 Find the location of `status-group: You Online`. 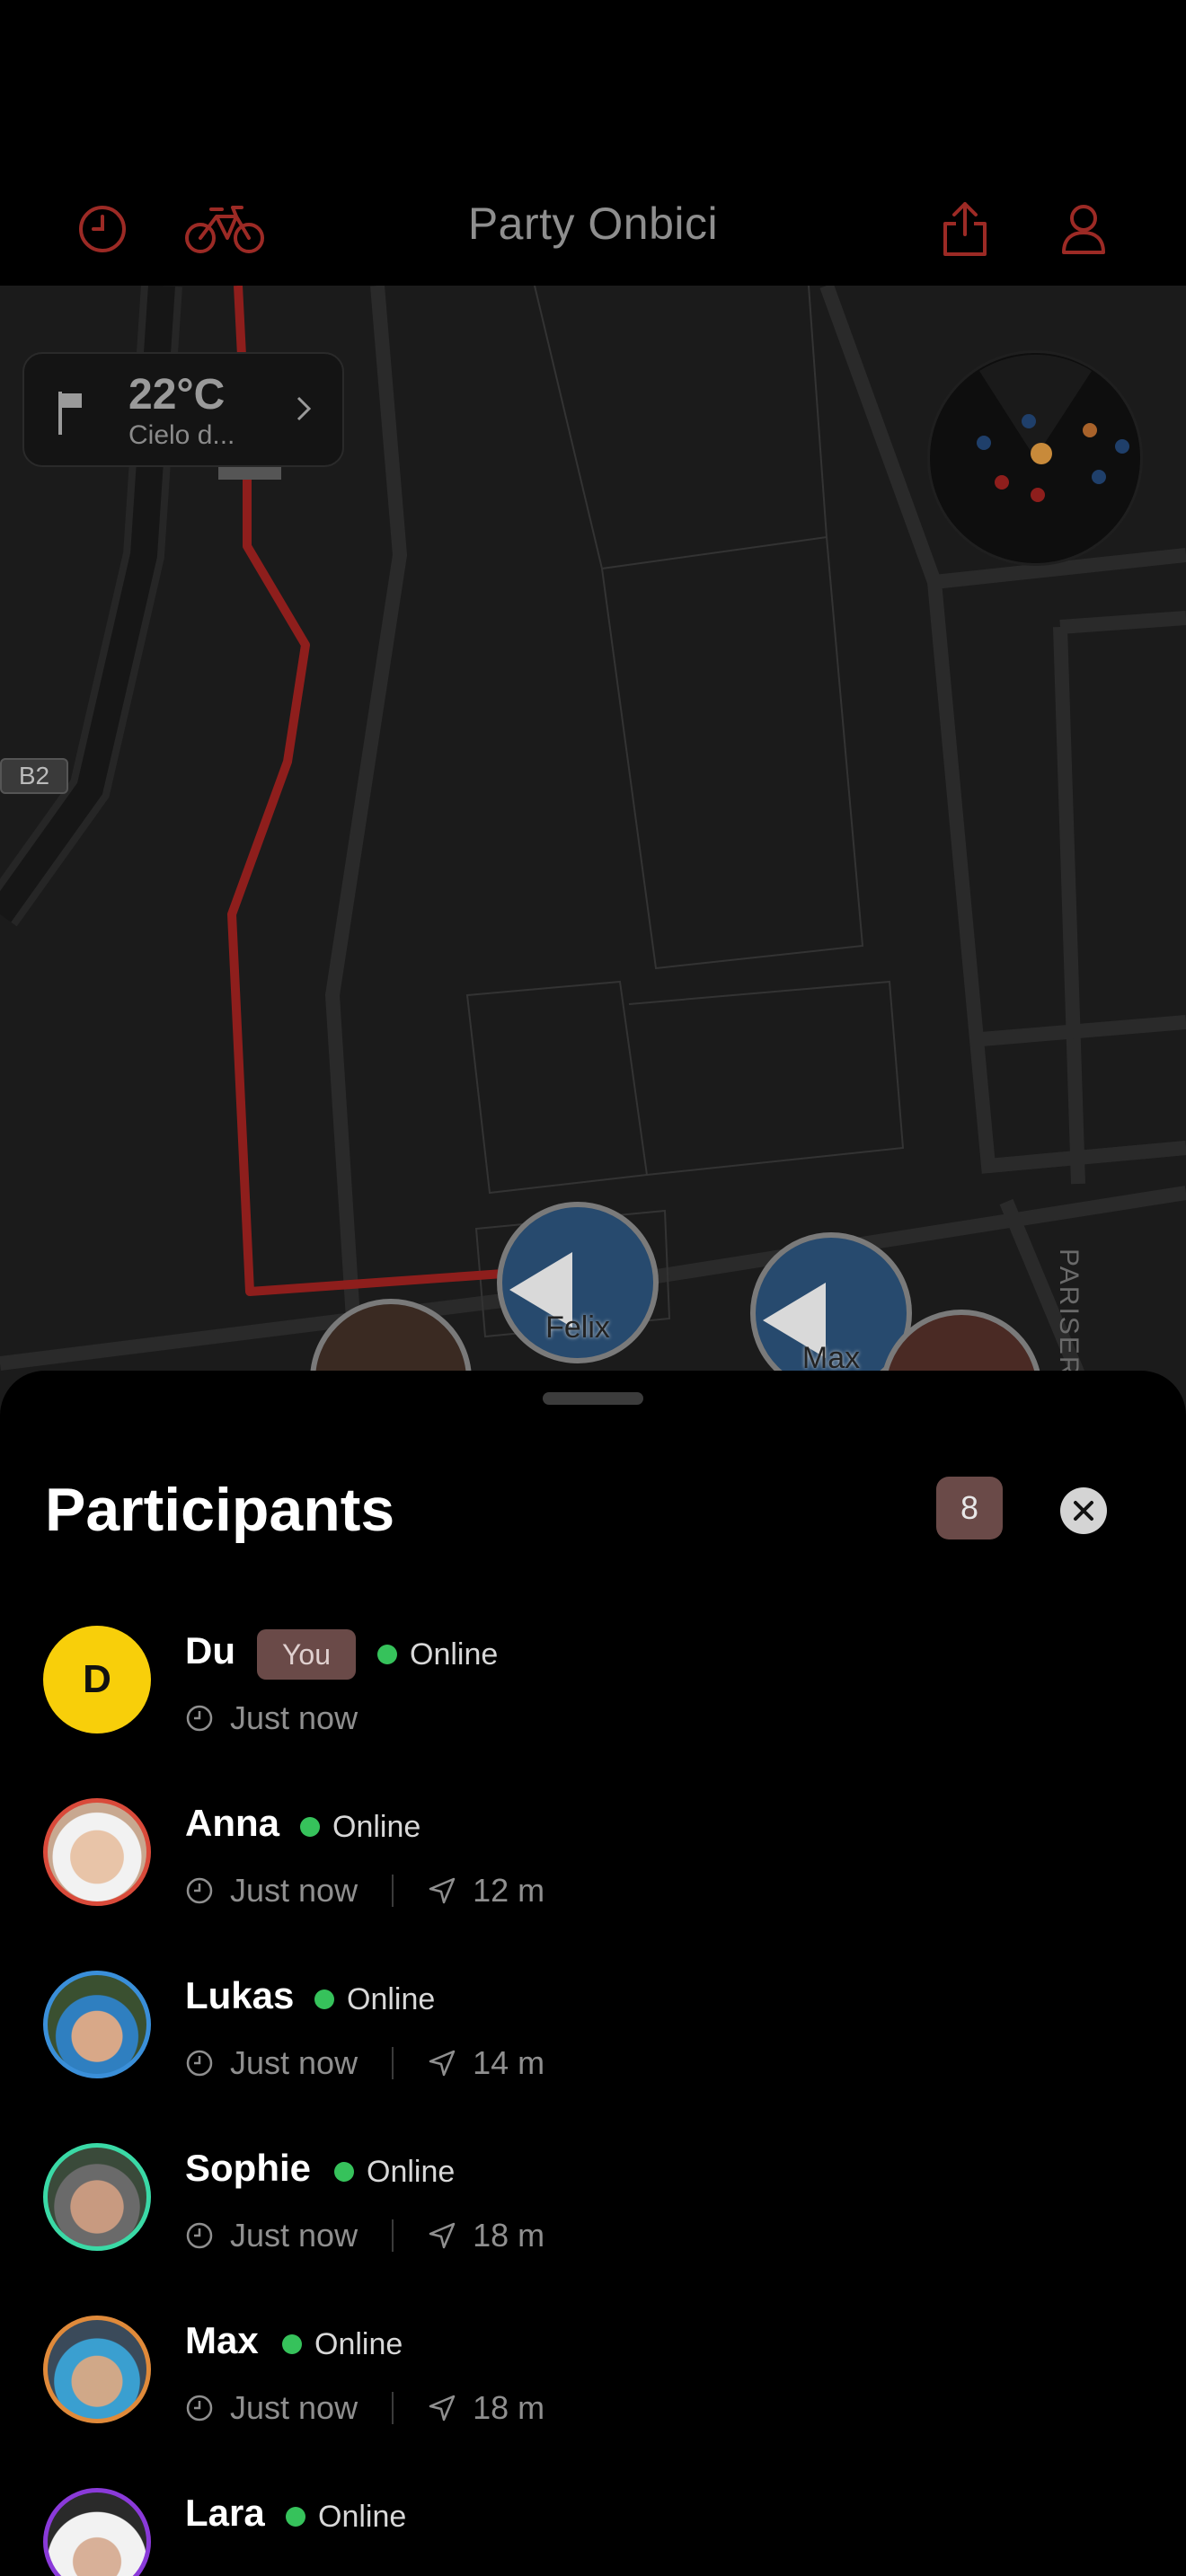

status-group: You Online is located at coordinates (377, 1654).